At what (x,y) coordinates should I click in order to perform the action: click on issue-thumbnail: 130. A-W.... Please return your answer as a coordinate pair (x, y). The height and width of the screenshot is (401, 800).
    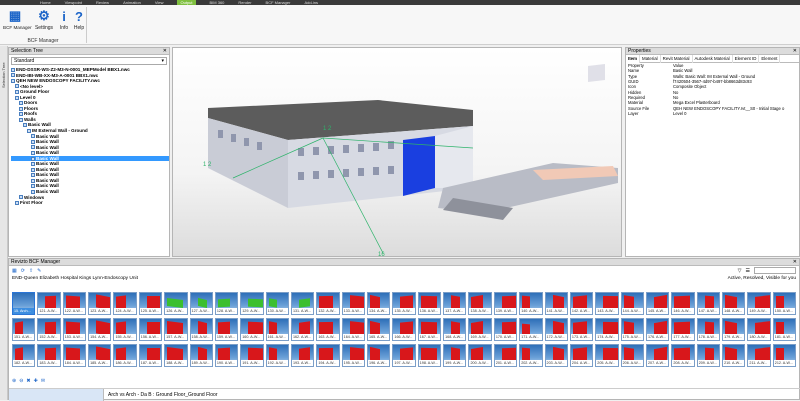
    Looking at the image, I should click on (277, 303).